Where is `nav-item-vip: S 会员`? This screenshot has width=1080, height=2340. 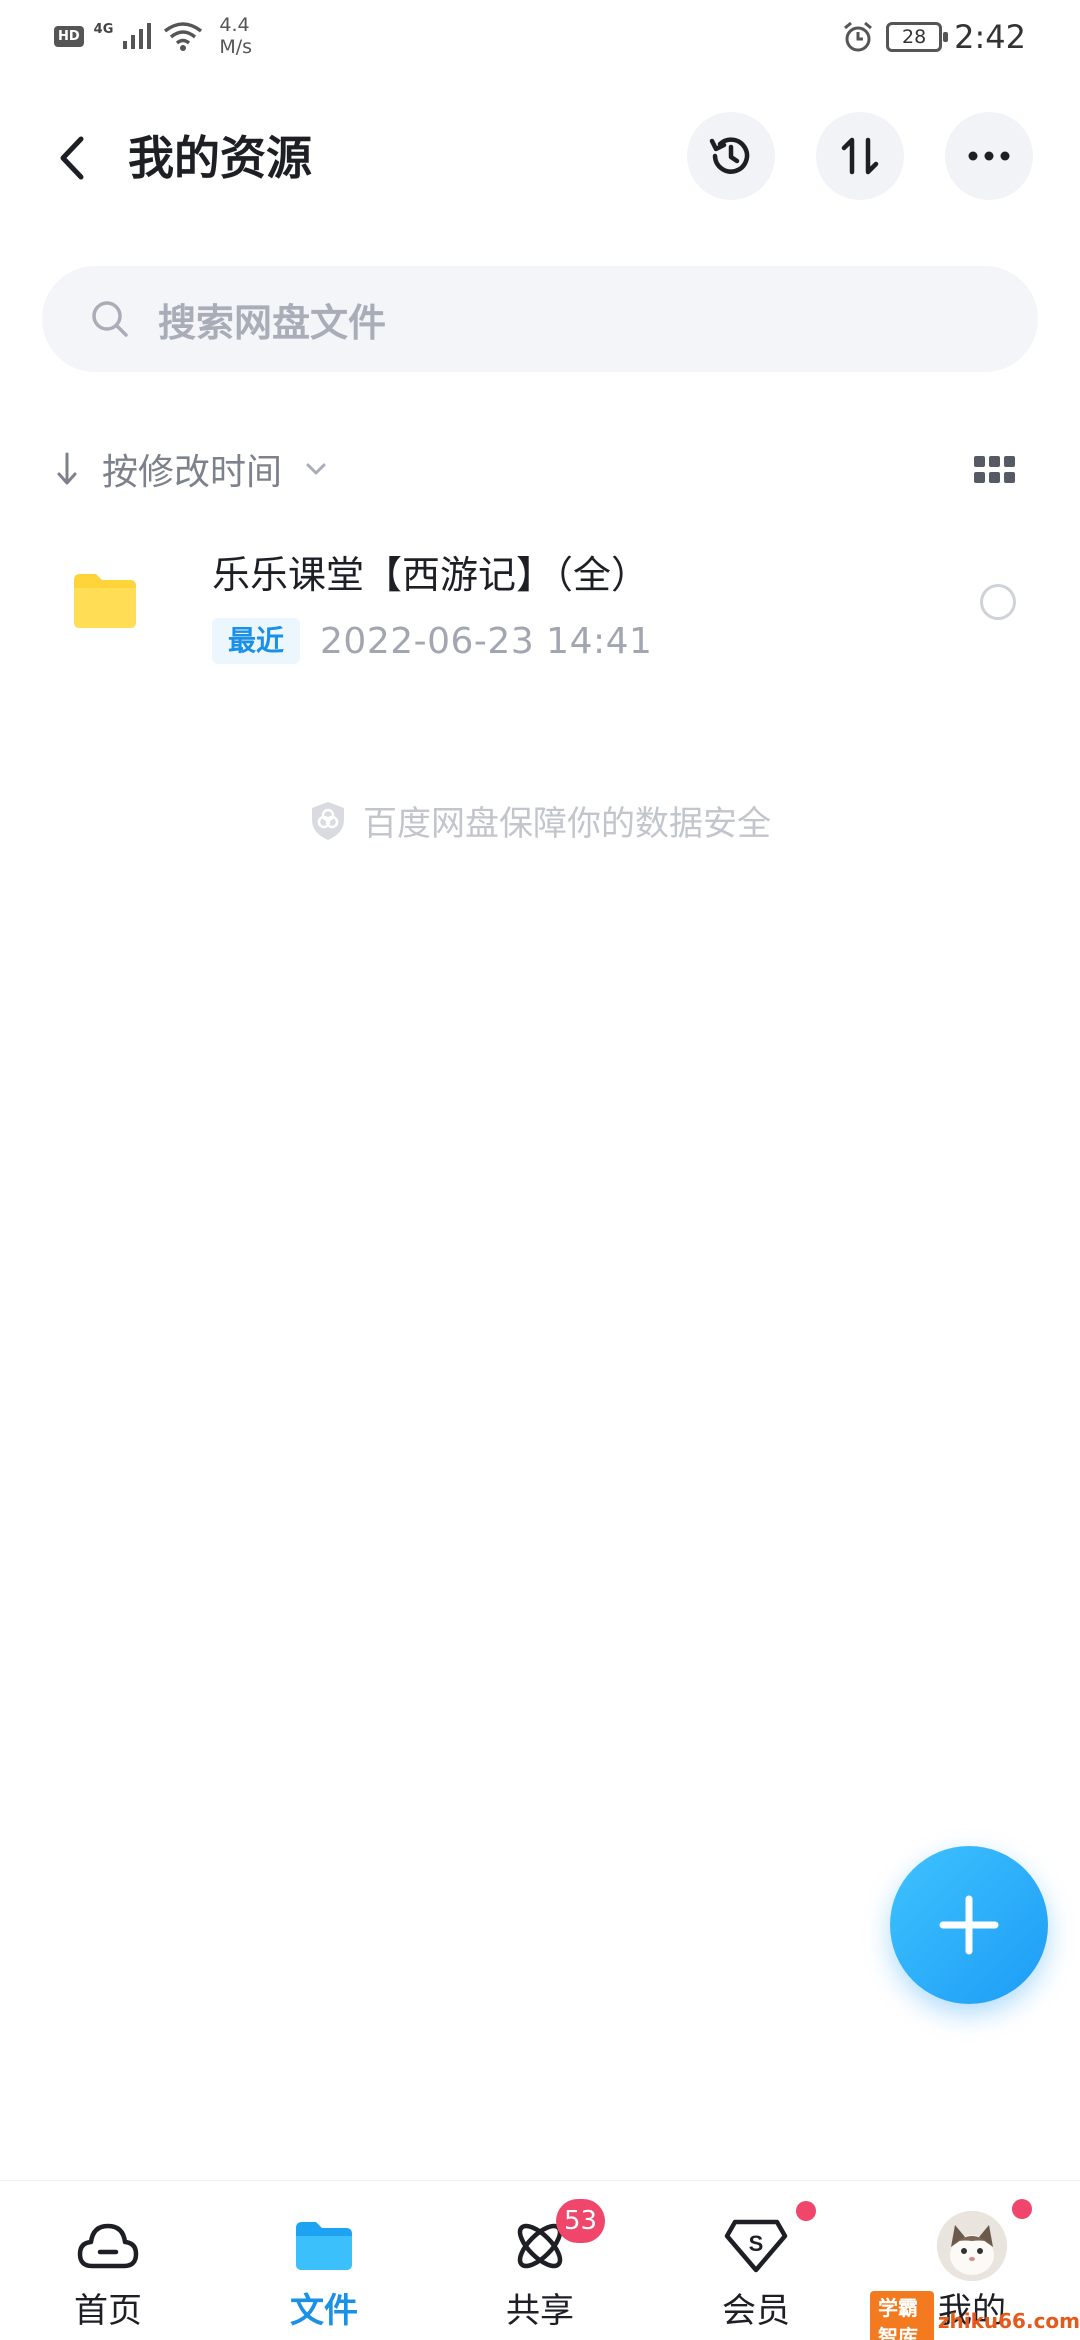 nav-item-vip: S 会员 is located at coordinates (756, 2260).